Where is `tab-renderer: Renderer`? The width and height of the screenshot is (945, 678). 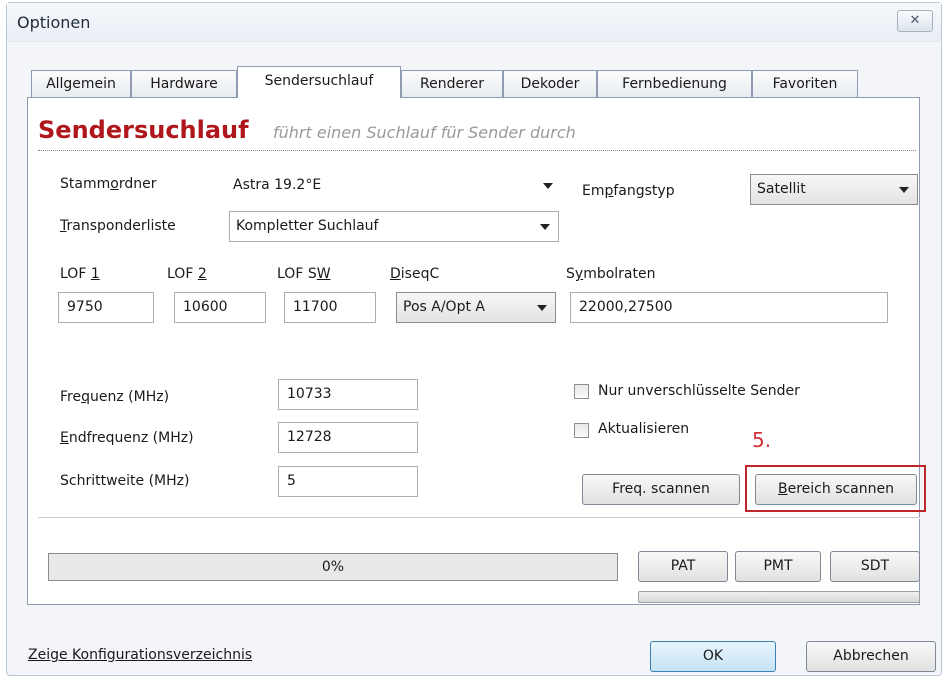 tab-renderer: Renderer is located at coordinates (452, 83).